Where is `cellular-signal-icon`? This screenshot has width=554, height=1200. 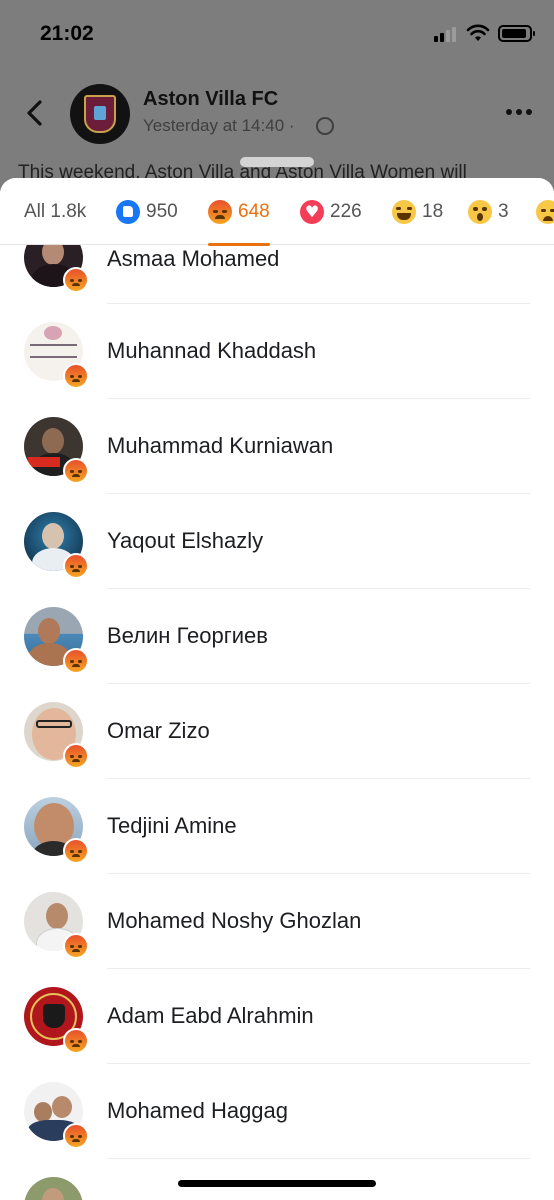
cellular-signal-icon is located at coordinates (447, 34).